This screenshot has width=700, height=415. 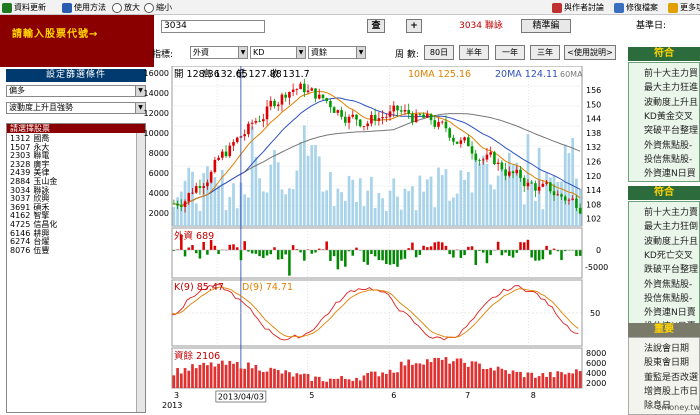 I want to click on zoom-in-button: 放大, so click(x=126, y=7).